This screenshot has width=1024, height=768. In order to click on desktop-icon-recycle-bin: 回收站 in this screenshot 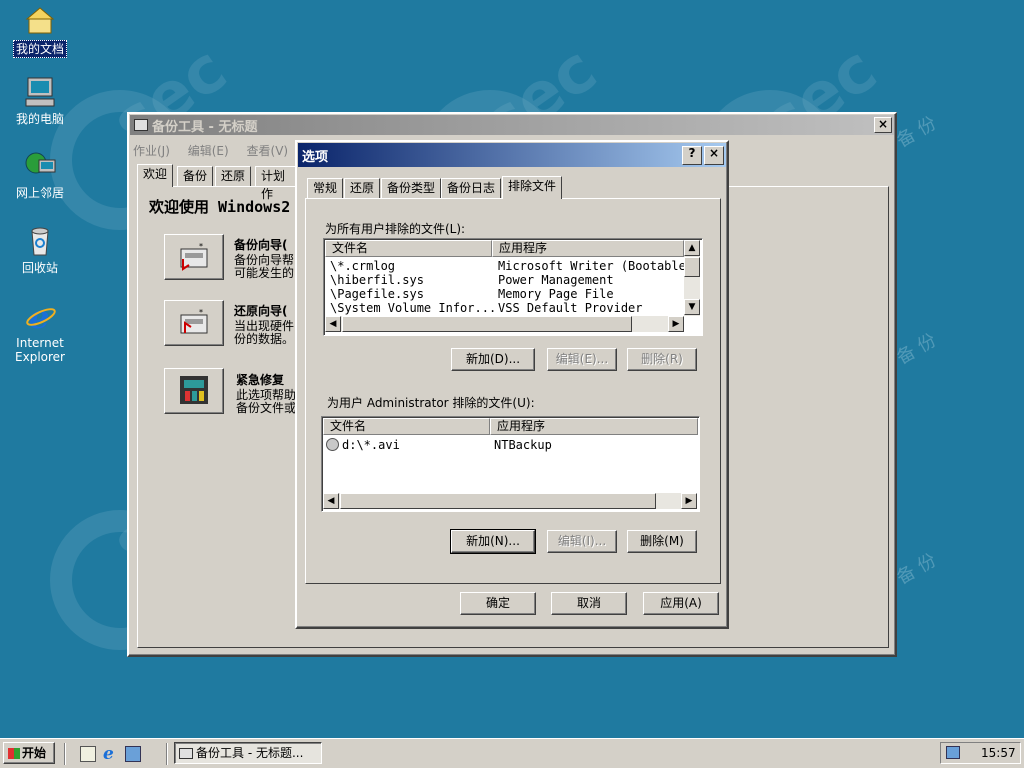, I will do `click(40, 250)`.